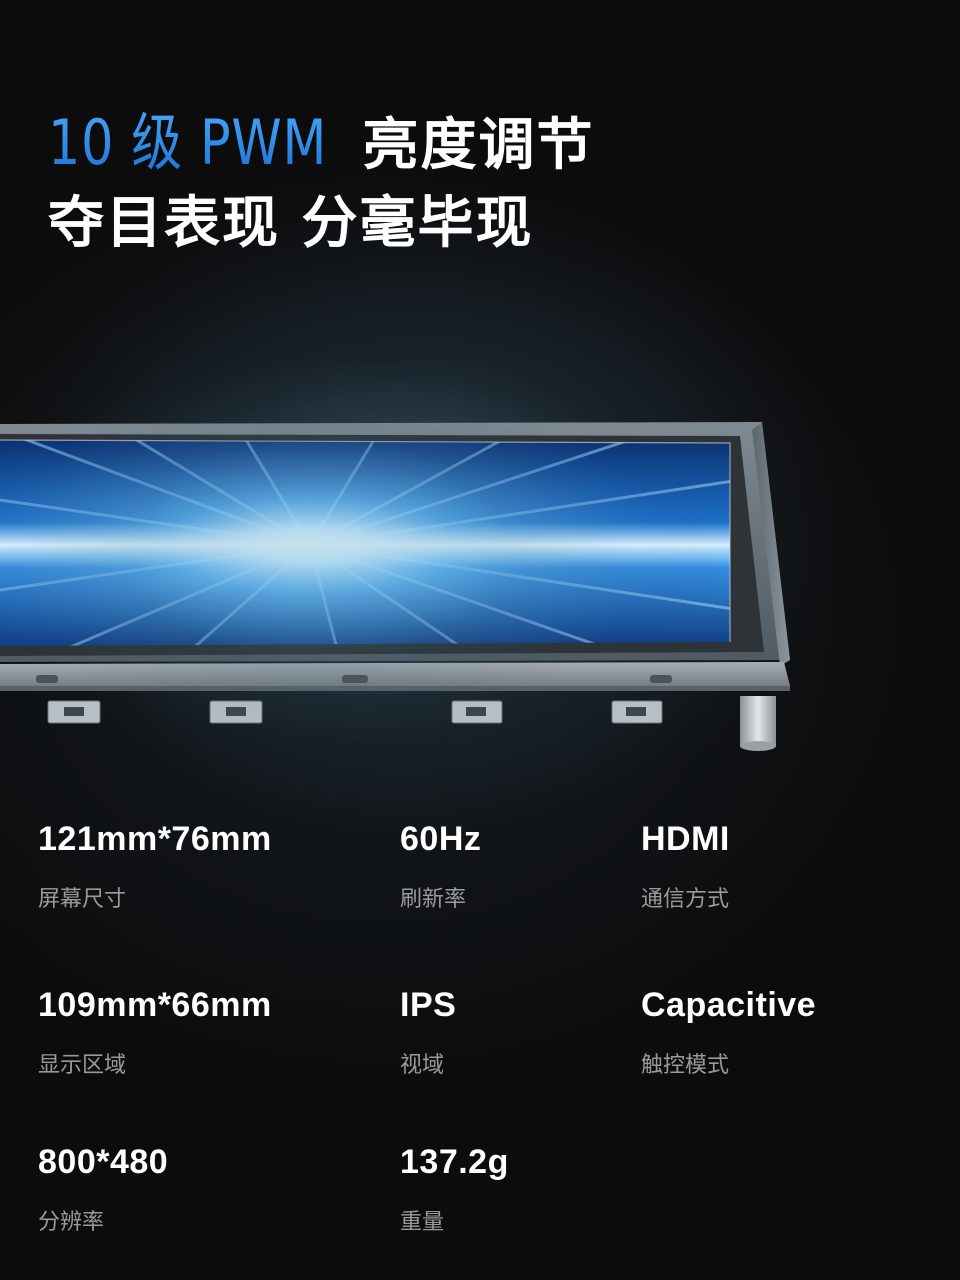 The image size is (960, 1280). Describe the element at coordinates (728, 1032) in the screenshot. I see `spec-item-touch-mode: Capacitive 触控模式` at that location.